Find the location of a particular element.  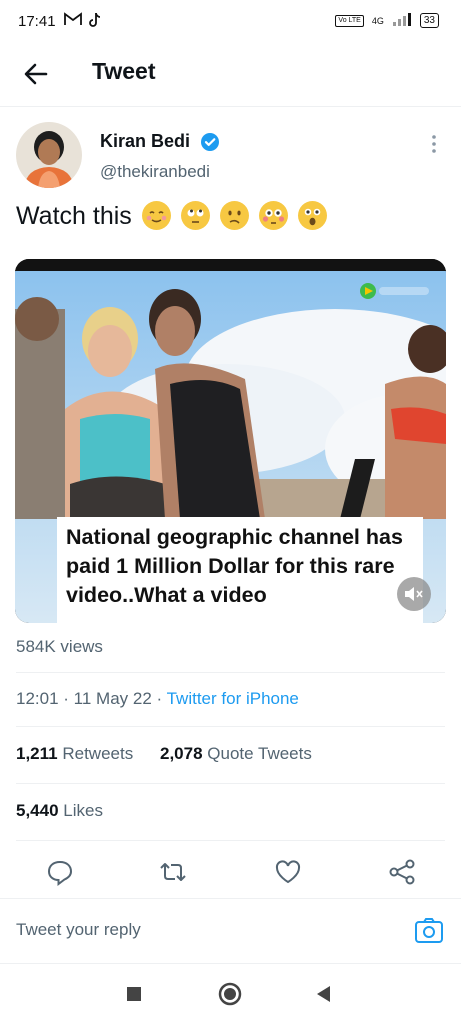

status-time: 17:41 is located at coordinates (37, 21).